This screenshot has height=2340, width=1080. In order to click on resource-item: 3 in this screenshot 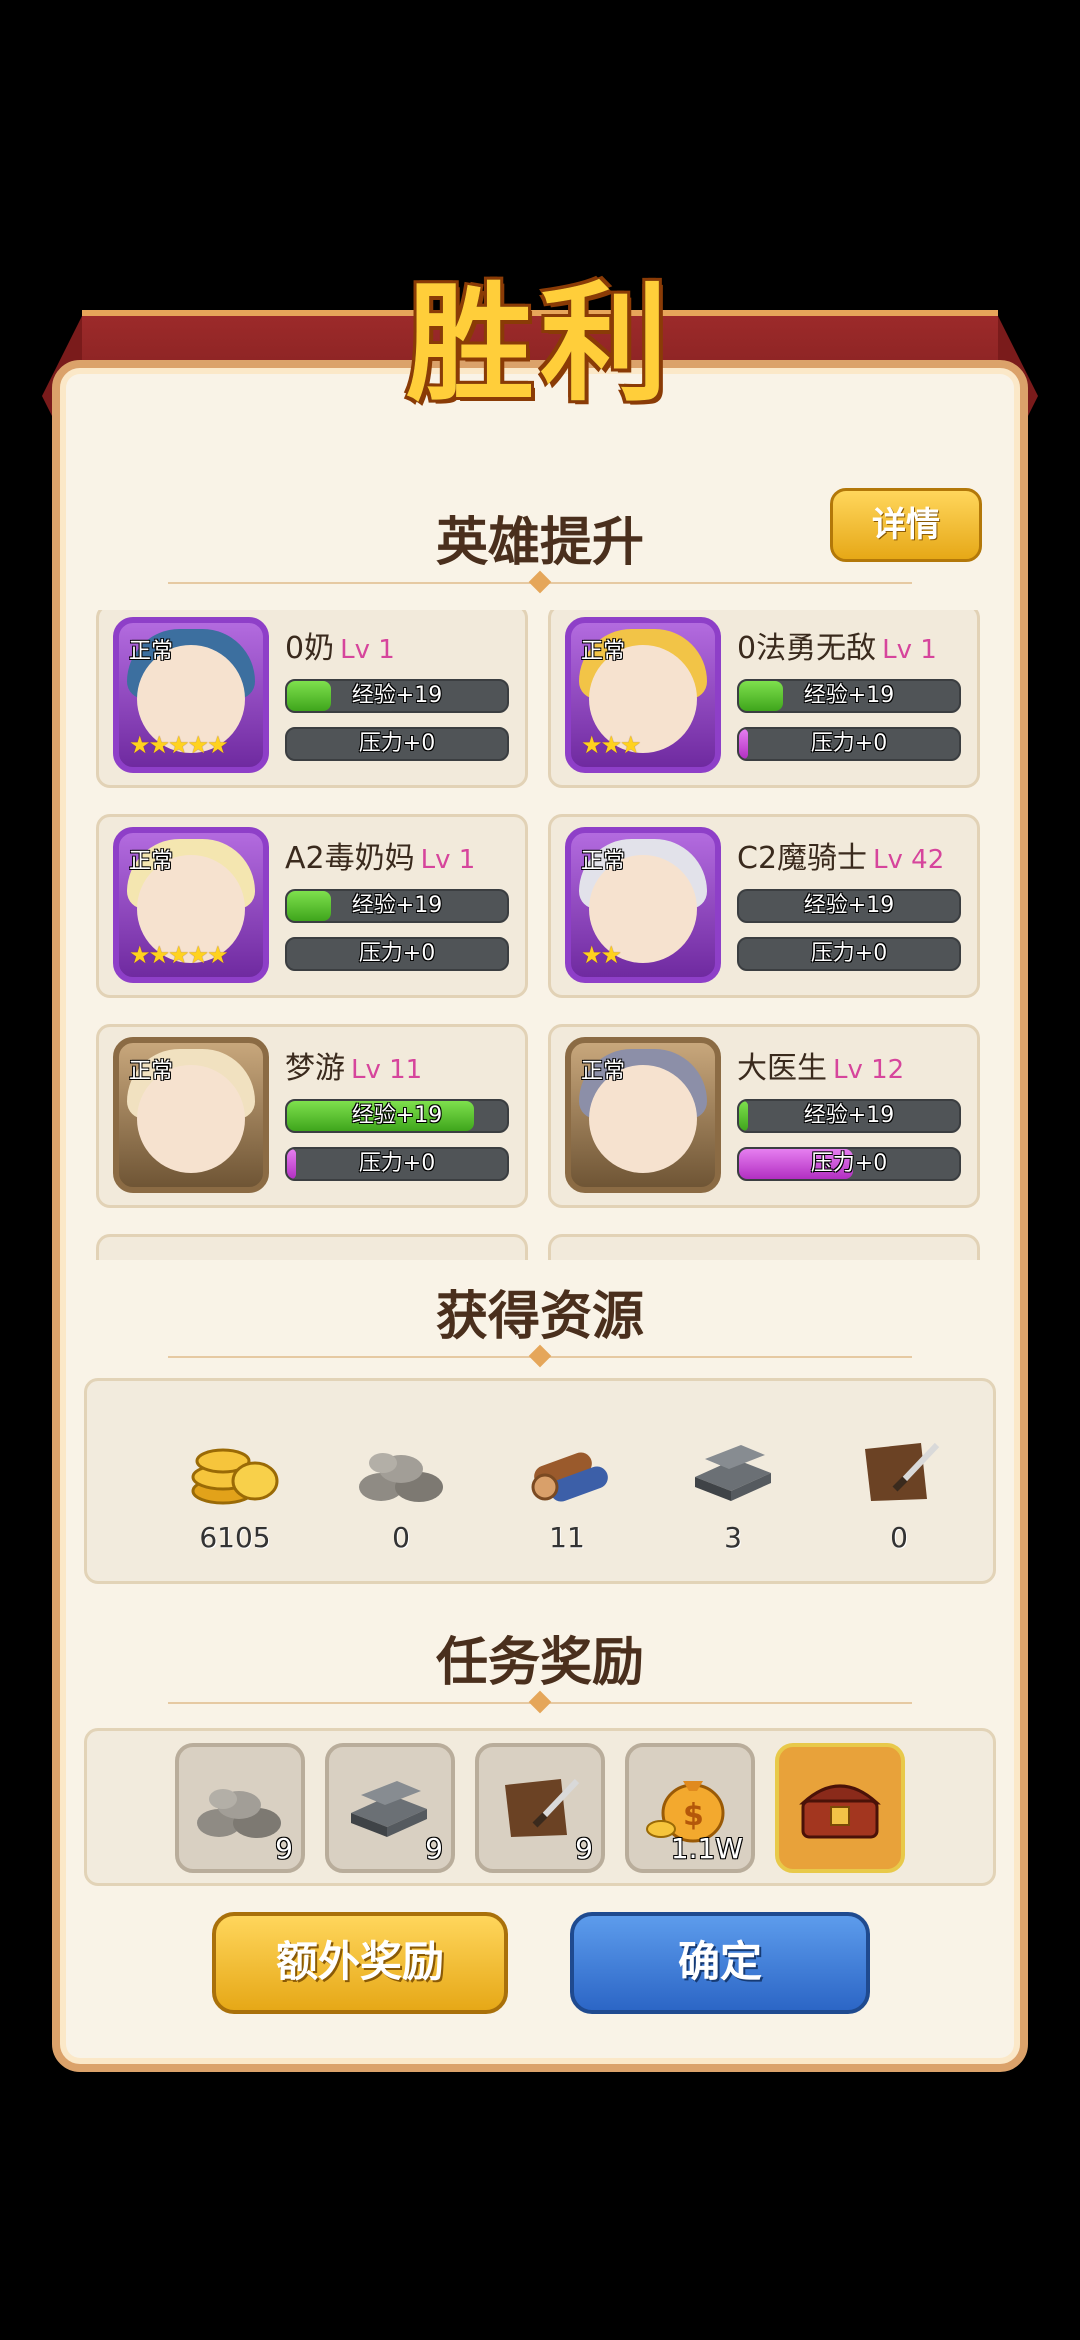, I will do `click(733, 1491)`.